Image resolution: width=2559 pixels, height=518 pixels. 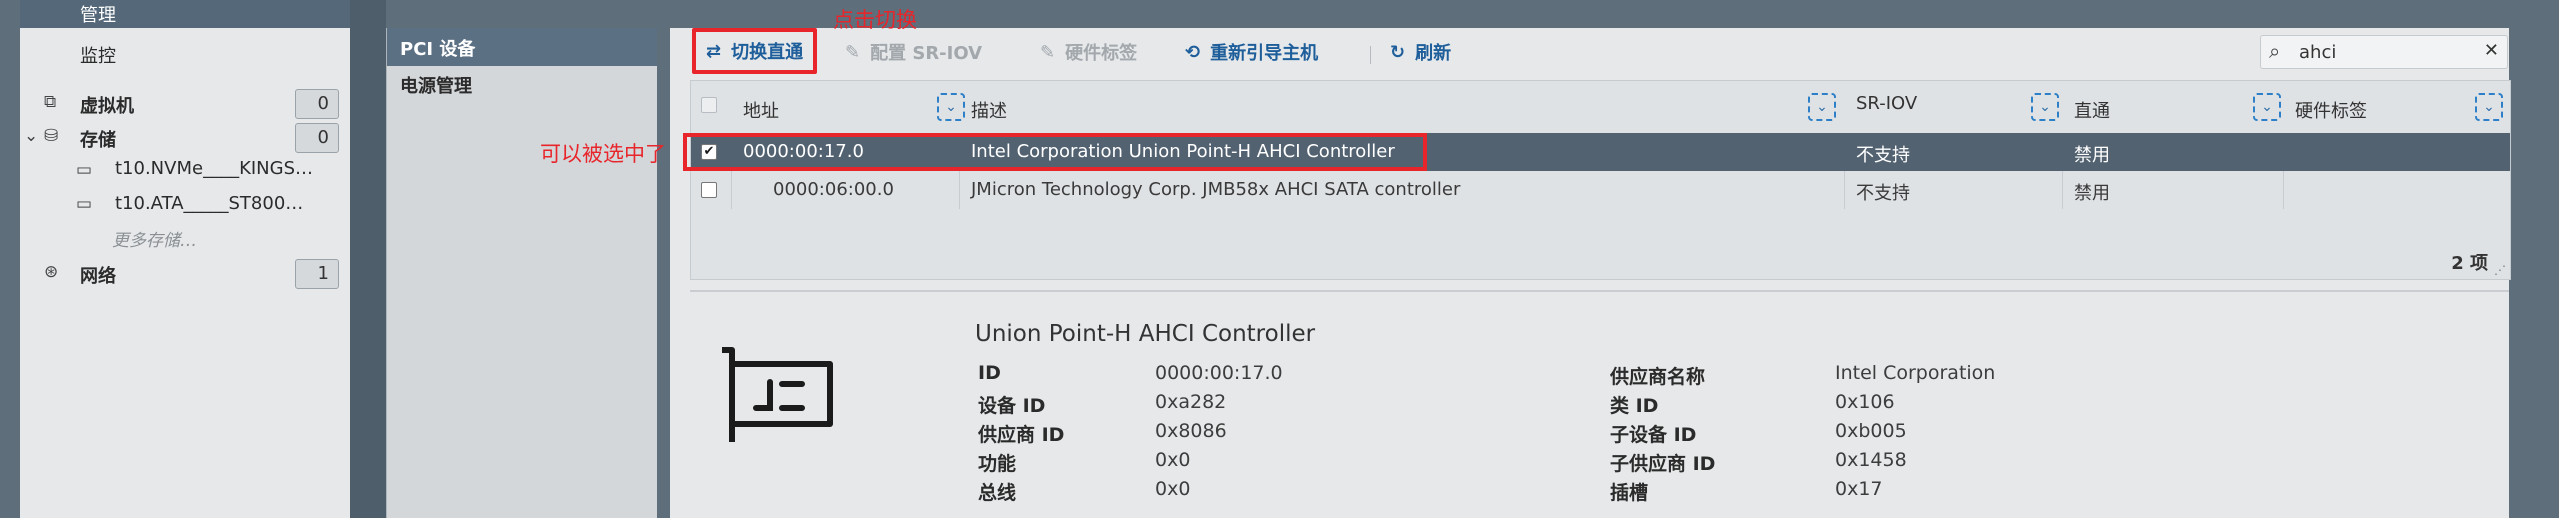 What do you see at coordinates (1658, 377) in the screenshot?
I see `detail-key: 供应商名称` at bounding box center [1658, 377].